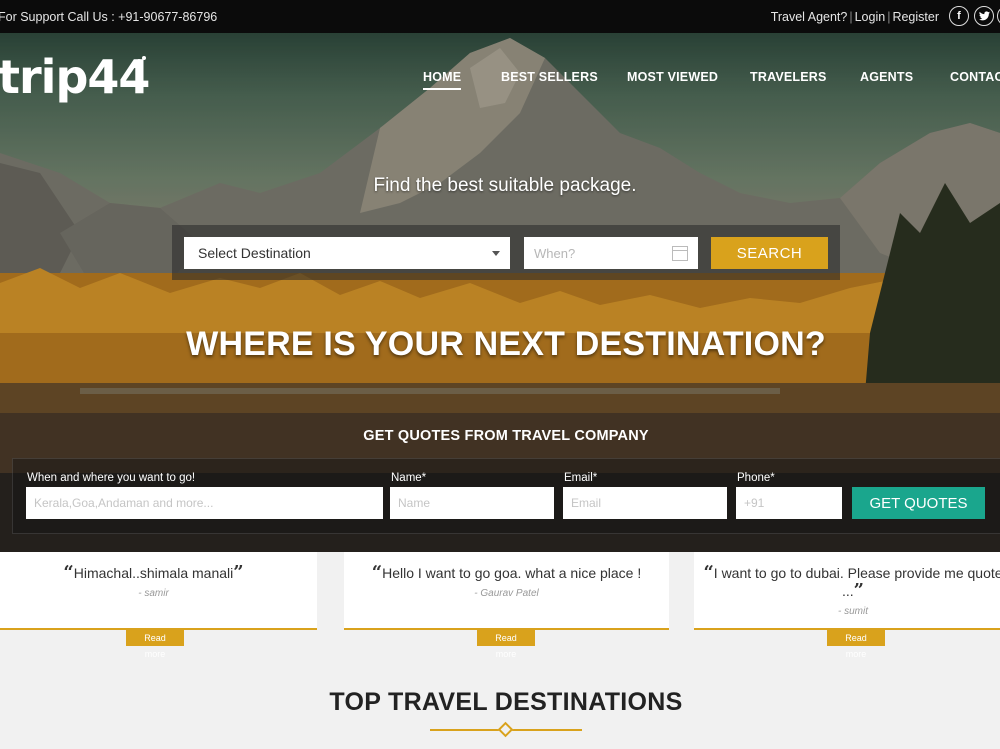 This screenshot has width=1000, height=749. I want to click on hero-heading: WHERE IS YOUR NEXT DESTINATION?, so click(506, 344).